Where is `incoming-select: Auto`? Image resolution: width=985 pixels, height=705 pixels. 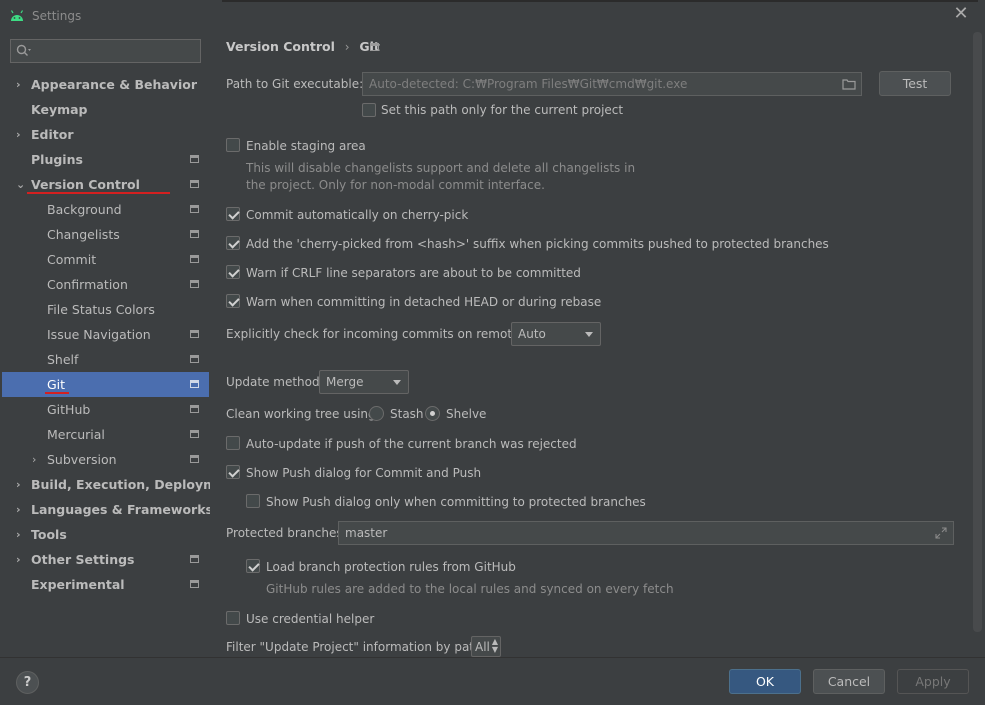 incoming-select: Auto is located at coordinates (556, 334).